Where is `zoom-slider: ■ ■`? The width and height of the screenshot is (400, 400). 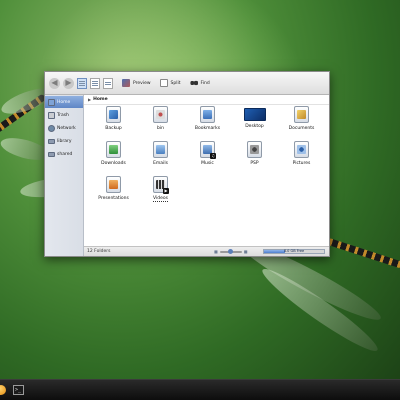
zoom-slider: ■ ■ is located at coordinates (231, 251).